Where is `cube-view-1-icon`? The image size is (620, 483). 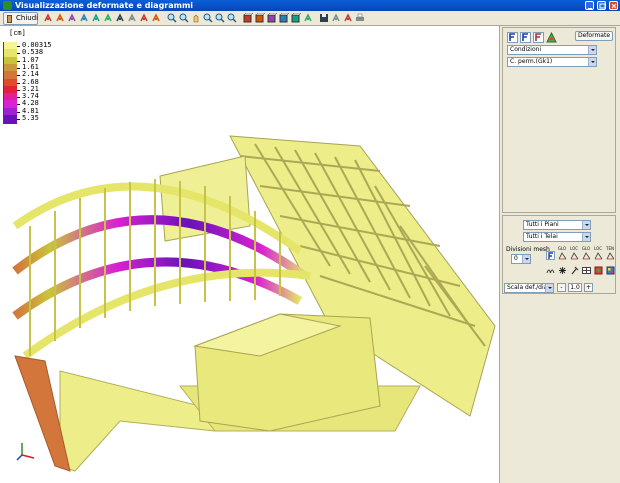 cube-view-1-icon is located at coordinates (248, 18).